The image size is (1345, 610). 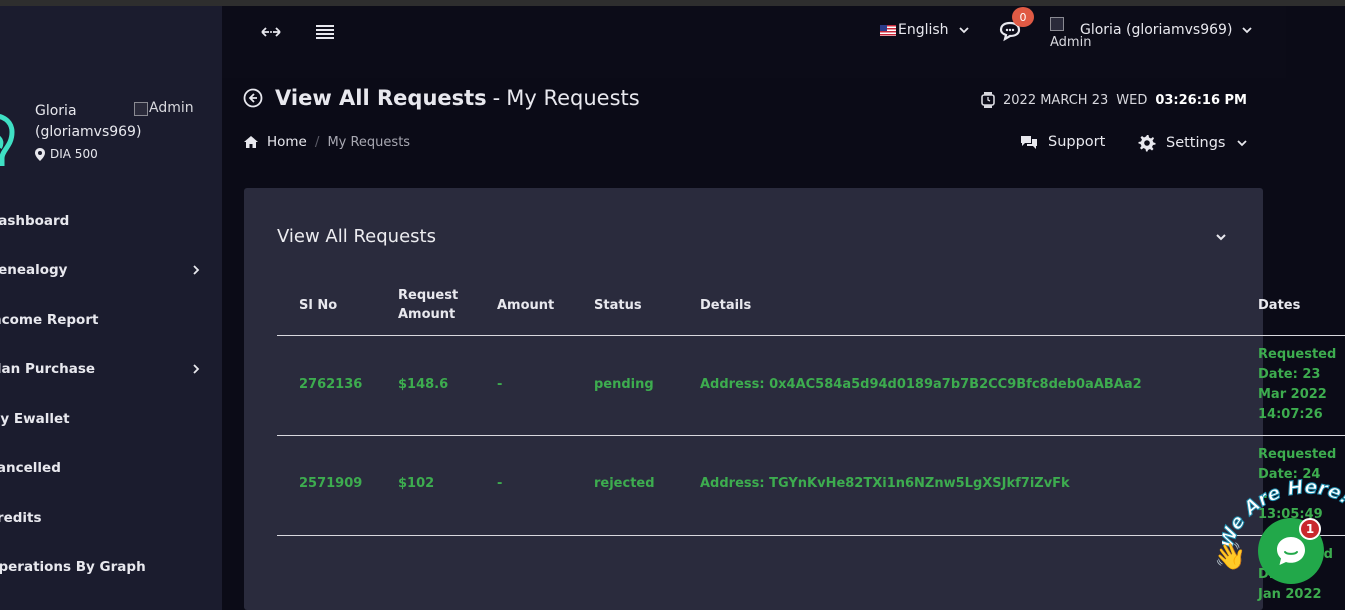 I want to click on map-pin-icon, so click(x=40, y=154).